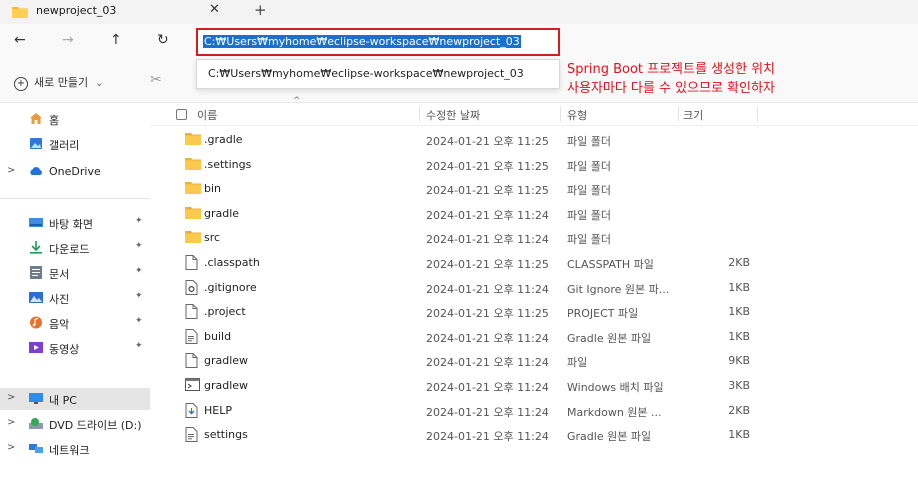 The image size is (918, 484). What do you see at coordinates (75, 223) in the screenshot?
I see `sidebar-item-desktop: 바탕 화면 ✦` at bounding box center [75, 223].